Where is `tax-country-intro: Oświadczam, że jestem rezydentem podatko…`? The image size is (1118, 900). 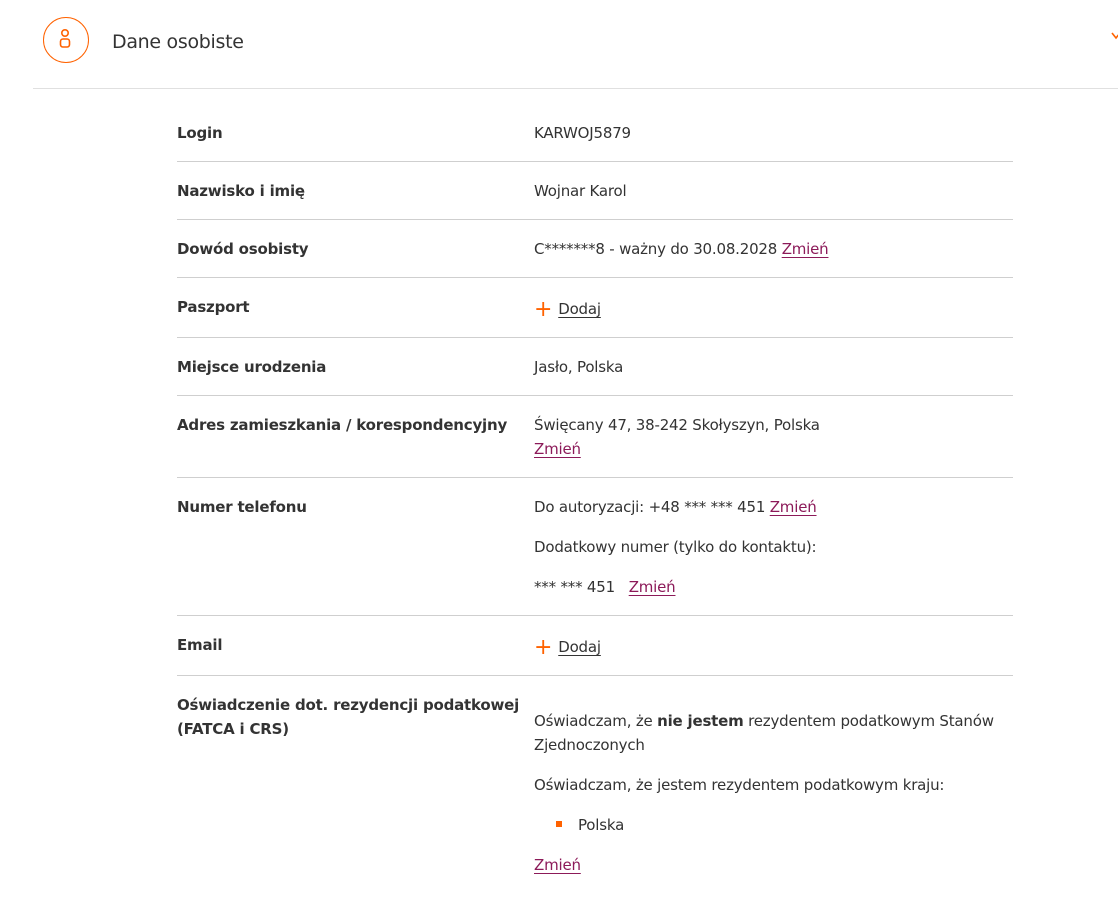
tax-country-intro: Oświadczam, że jestem rezydentem podatko… is located at coordinates (739, 785).